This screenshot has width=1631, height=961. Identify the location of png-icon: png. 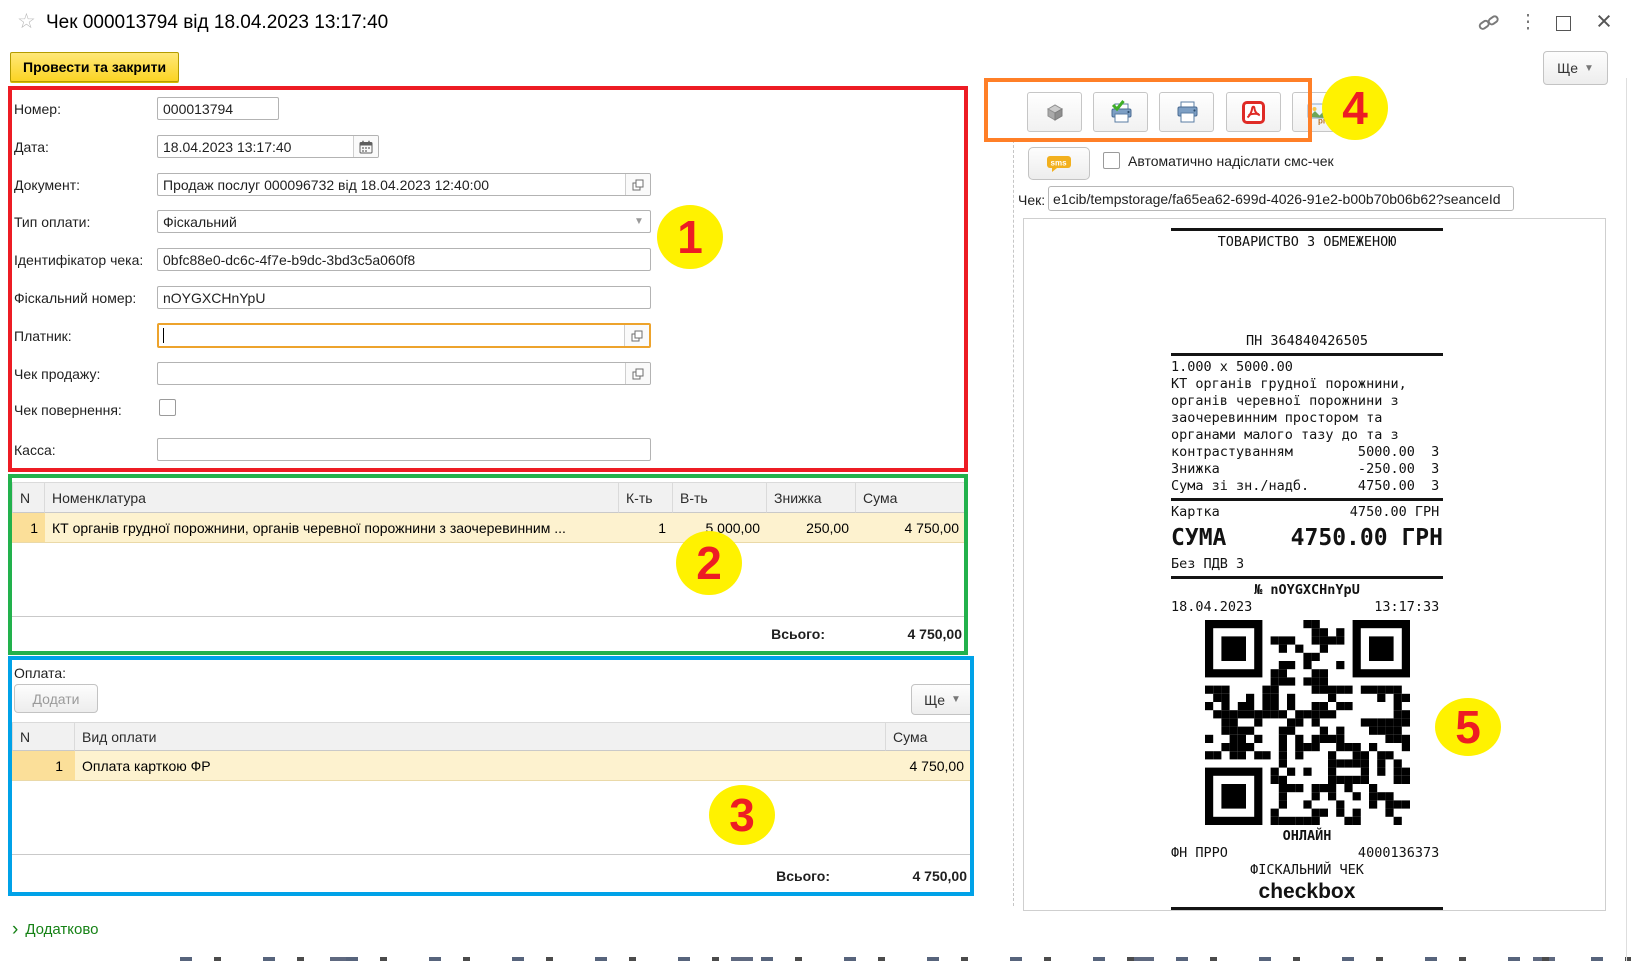
(1320, 114).